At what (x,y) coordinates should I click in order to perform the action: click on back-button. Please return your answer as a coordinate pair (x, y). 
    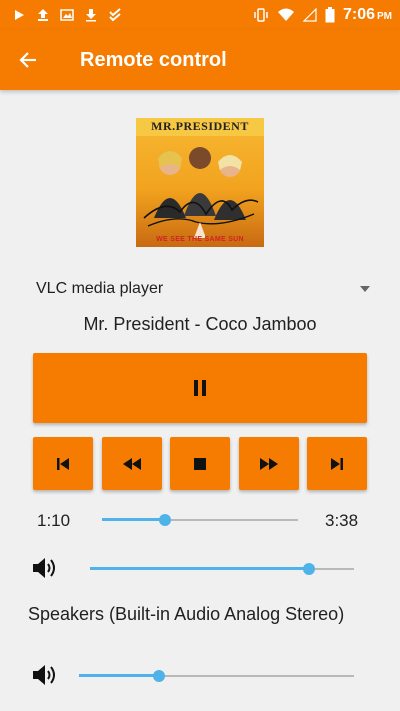
    Looking at the image, I should click on (28, 60).